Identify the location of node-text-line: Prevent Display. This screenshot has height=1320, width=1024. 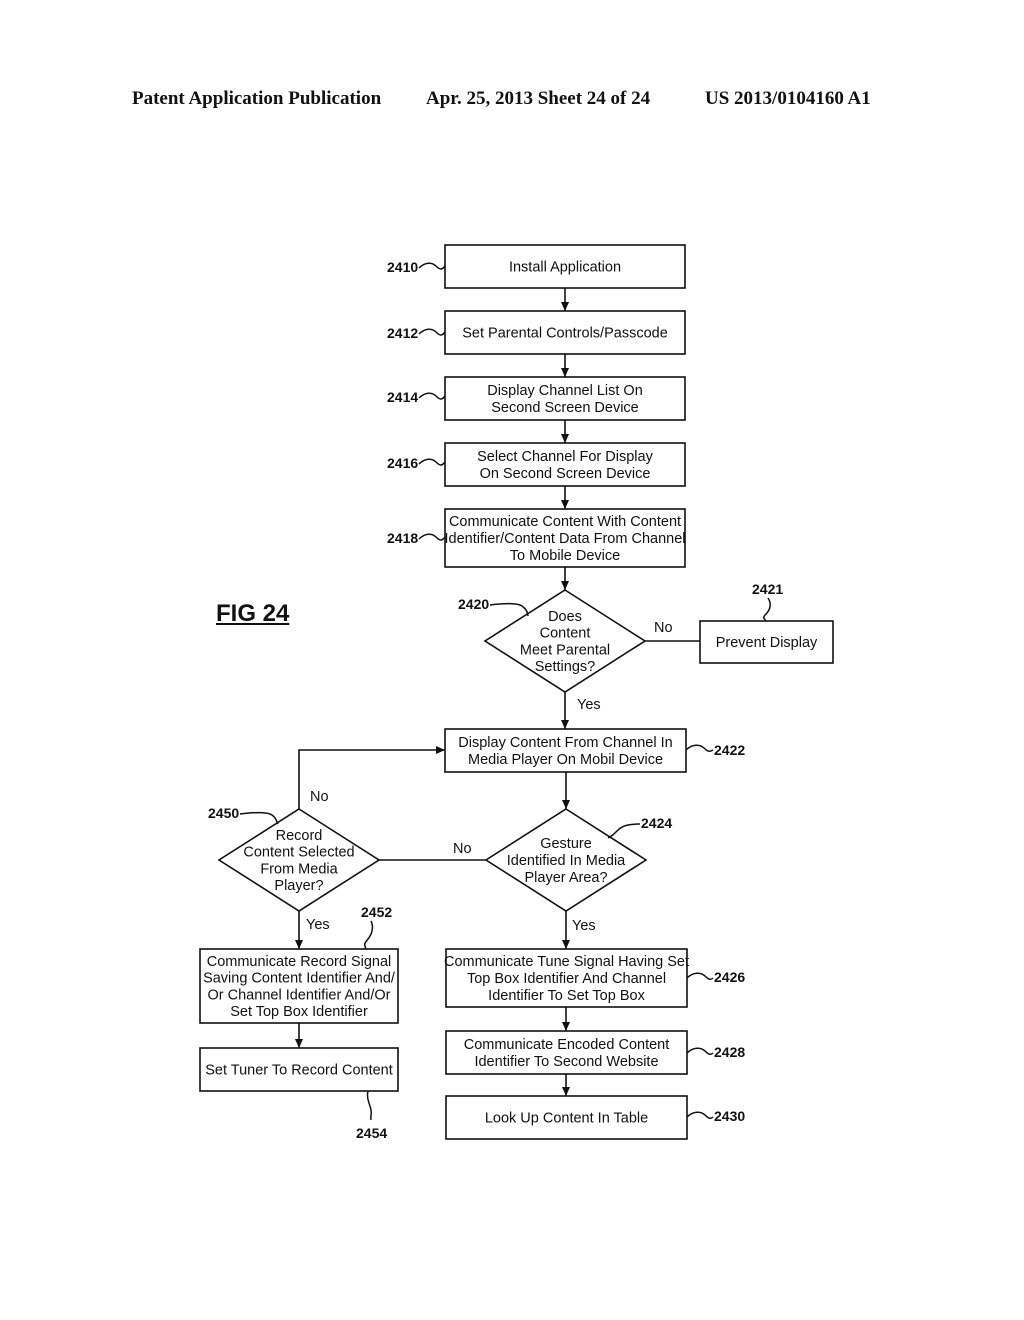
(767, 643).